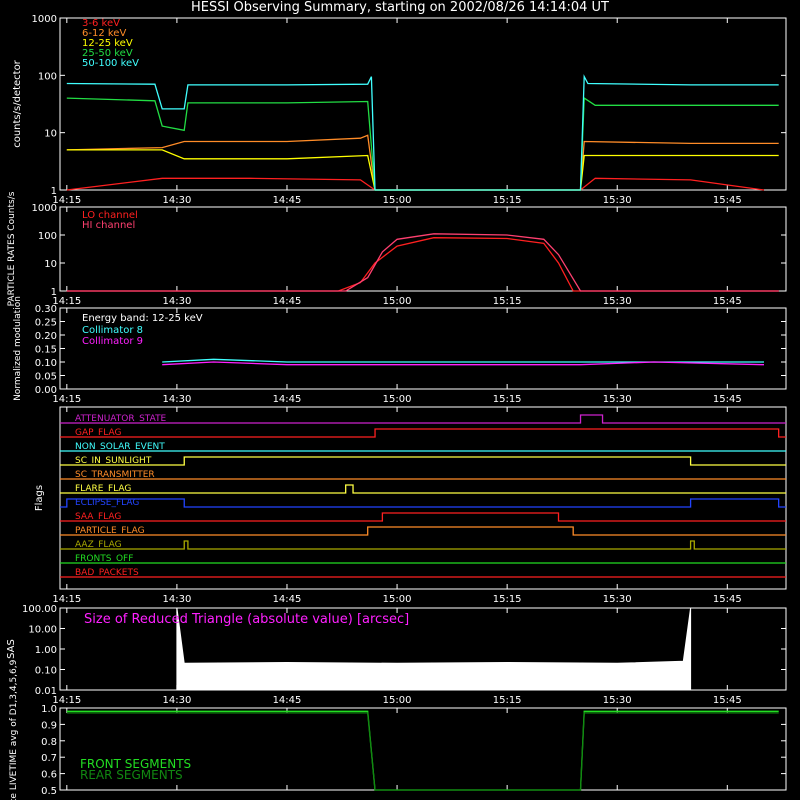 The height and width of the screenshot is (800, 800). I want to click on legend-entry: HI channel, so click(108, 225).